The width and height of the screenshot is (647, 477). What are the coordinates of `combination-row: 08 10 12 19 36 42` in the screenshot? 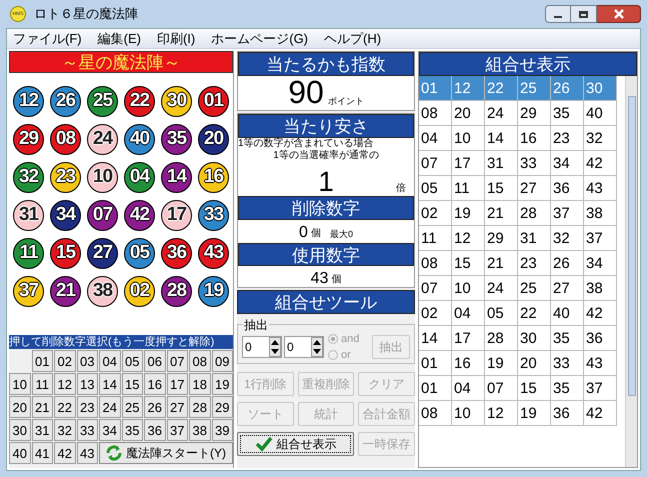 It's located at (518, 413).